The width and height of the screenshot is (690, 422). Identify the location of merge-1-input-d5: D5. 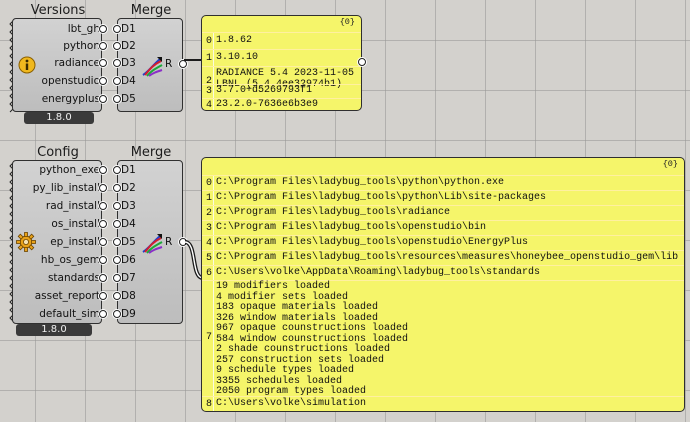
(144, 99).